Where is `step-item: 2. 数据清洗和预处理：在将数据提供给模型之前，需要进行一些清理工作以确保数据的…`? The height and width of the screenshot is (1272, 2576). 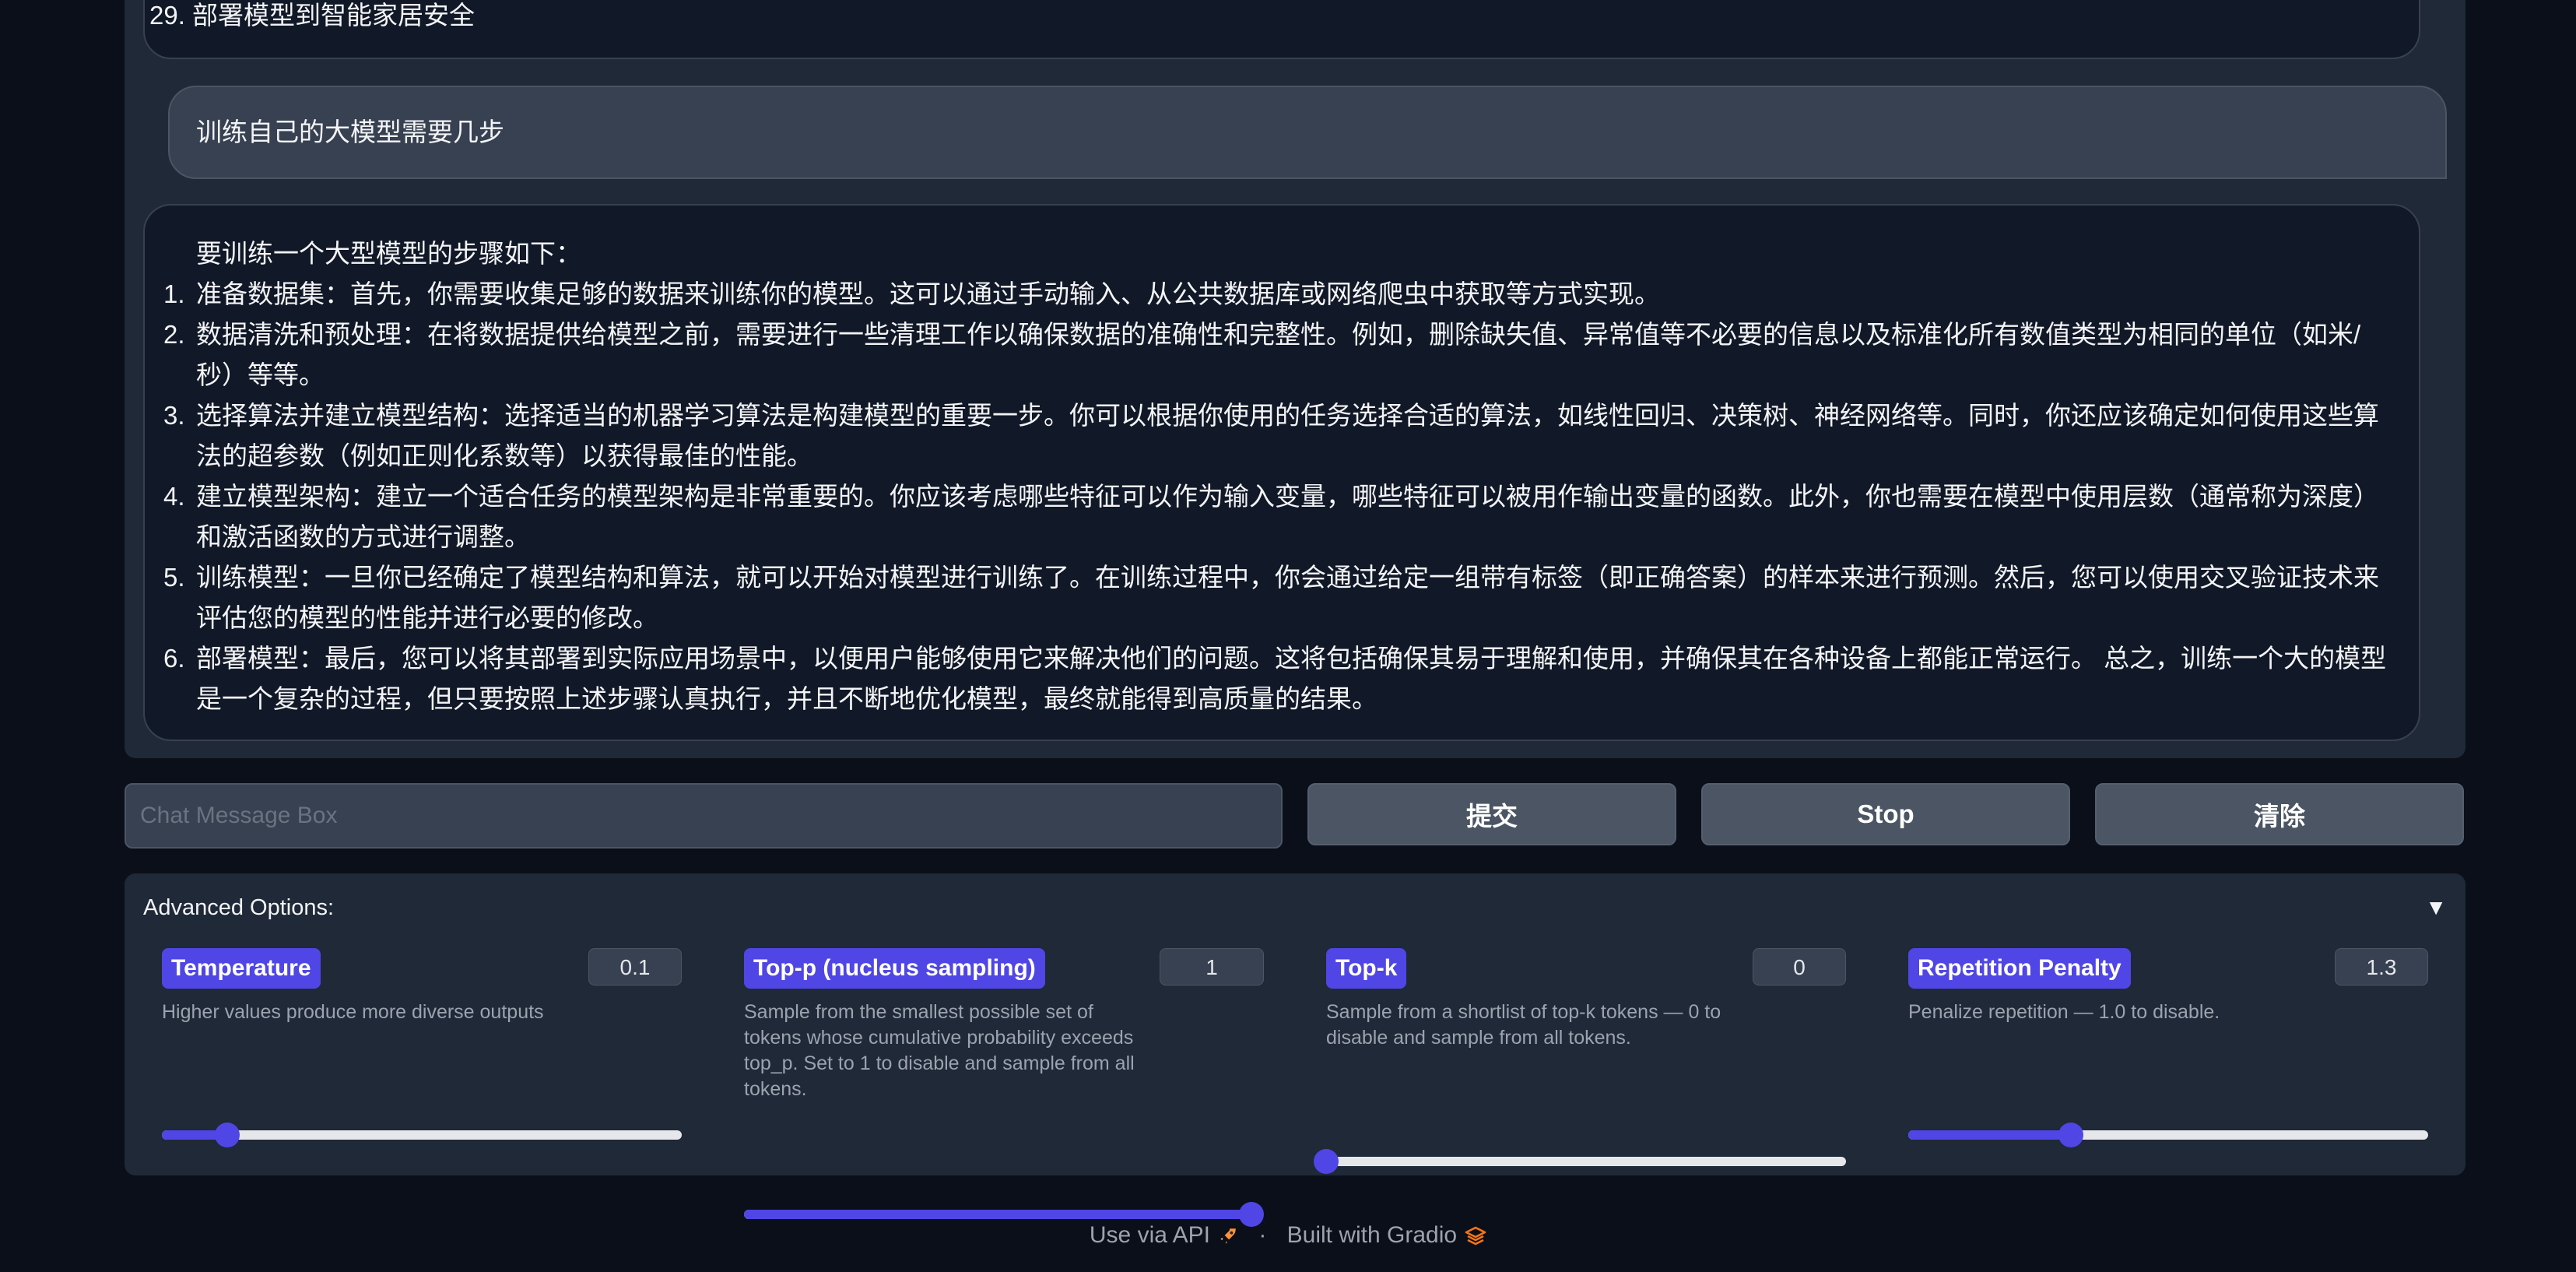
step-item: 2. 数据清洗和预处理：在将数据提供给模型之前，需要进行一些清理工作以确保数据的… is located at coordinates (1276, 355).